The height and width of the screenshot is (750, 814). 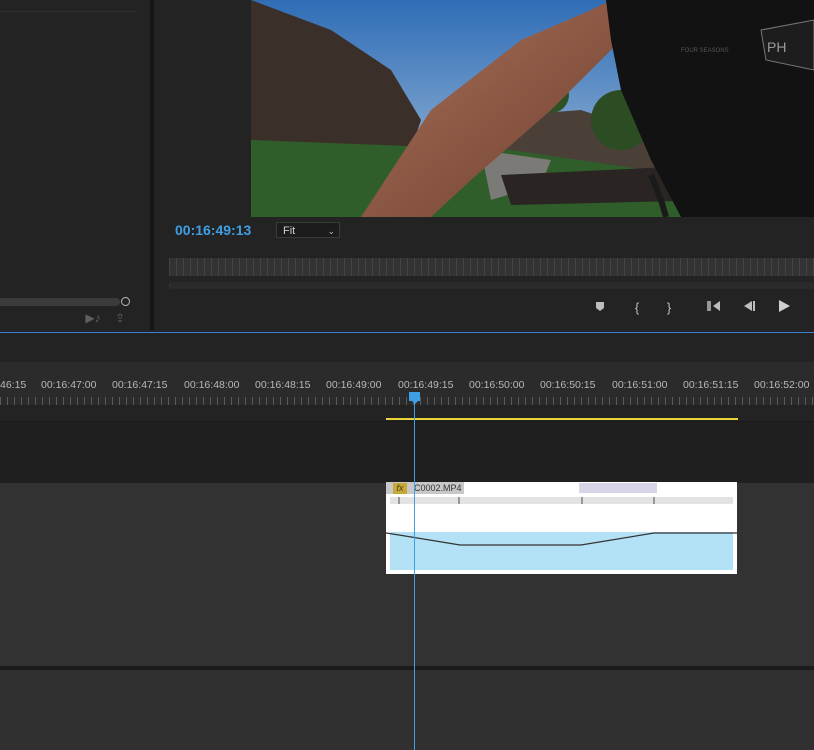 I want to click on ruler-tick-label: 00:16:50:00, so click(x=497, y=385).